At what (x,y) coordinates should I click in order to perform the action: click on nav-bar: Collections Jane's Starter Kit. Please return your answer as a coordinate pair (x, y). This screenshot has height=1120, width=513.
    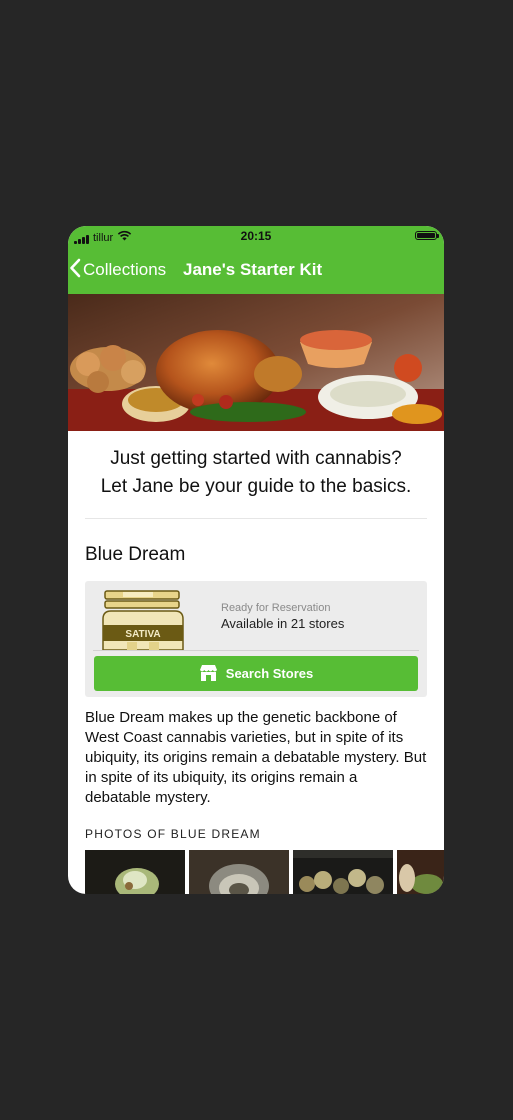
    Looking at the image, I should click on (256, 270).